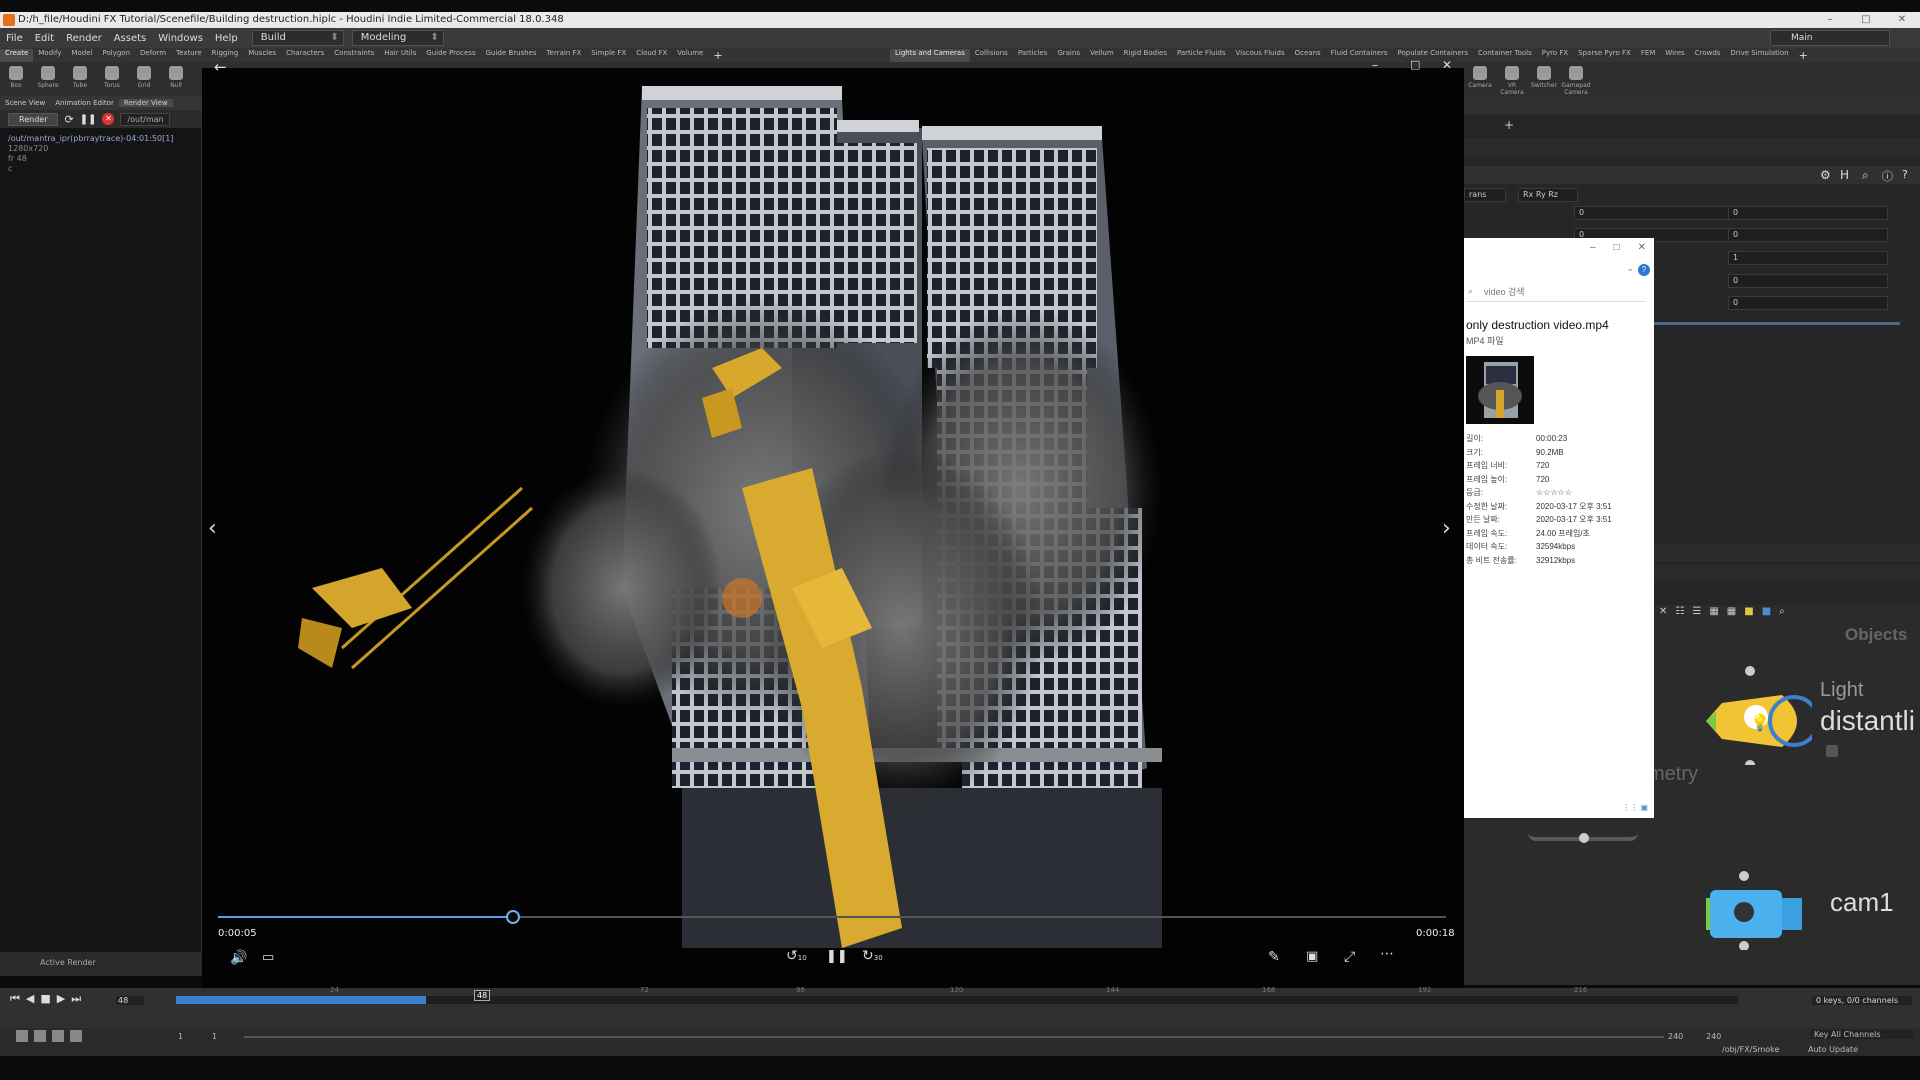 This screenshot has height=1080, width=1920. What do you see at coordinates (61, 999) in the screenshot?
I see `play-icon: ▶` at bounding box center [61, 999].